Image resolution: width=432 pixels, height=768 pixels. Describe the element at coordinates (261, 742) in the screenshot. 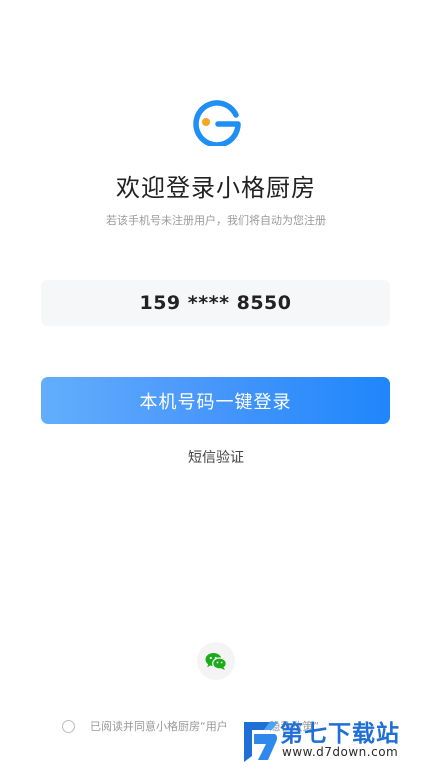

I see `d7-logo-icon` at that location.